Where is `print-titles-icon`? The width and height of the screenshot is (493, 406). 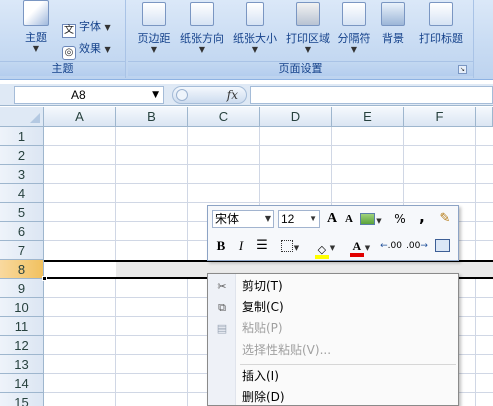
print-titles-icon is located at coordinates (441, 14).